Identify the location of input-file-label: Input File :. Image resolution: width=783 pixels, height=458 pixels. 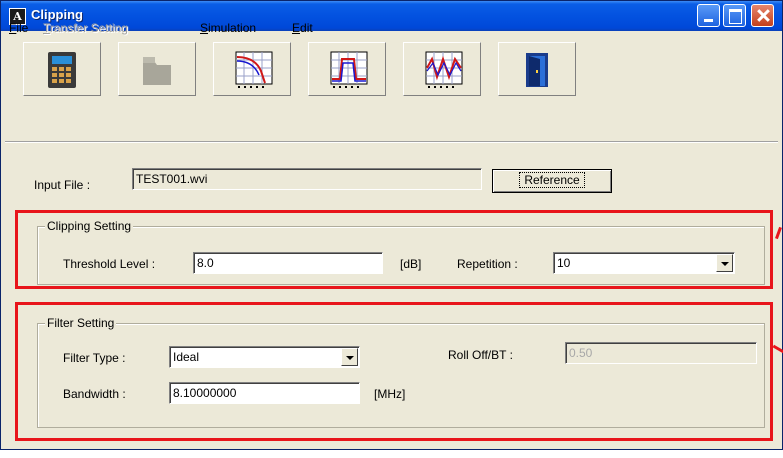
(62, 185).